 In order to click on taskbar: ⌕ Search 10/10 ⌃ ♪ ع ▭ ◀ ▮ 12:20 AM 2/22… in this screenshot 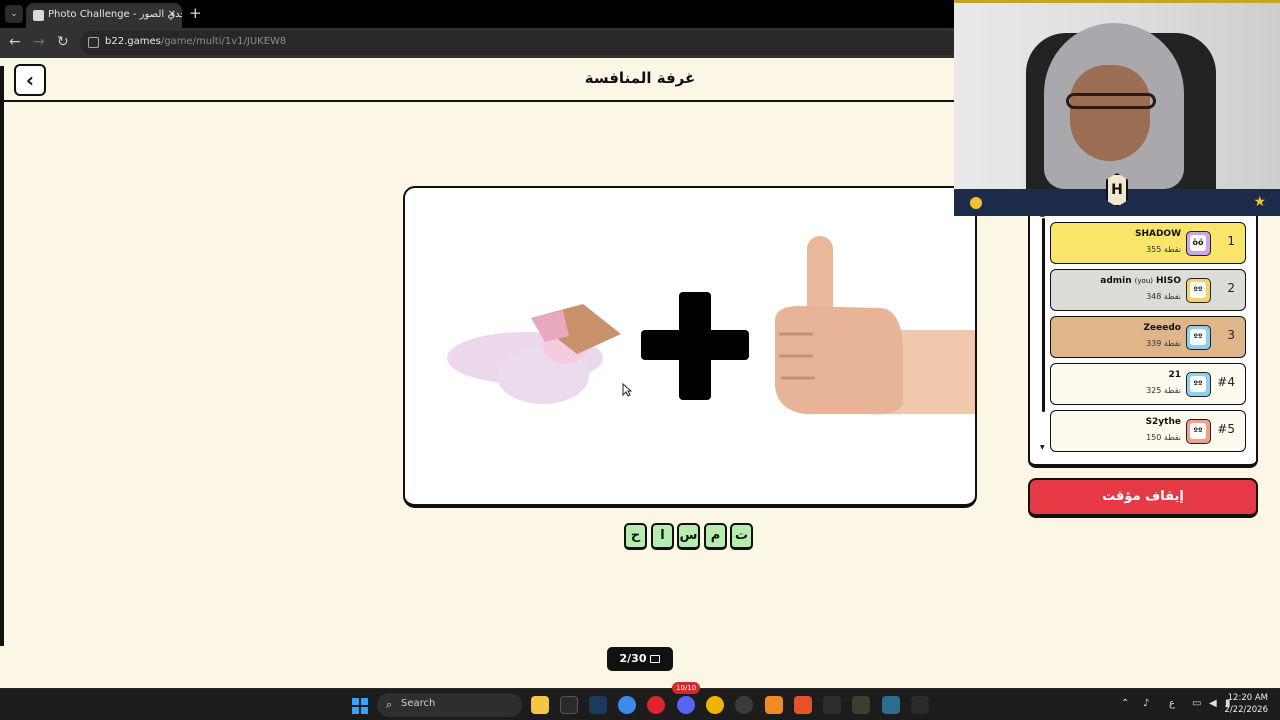, I will do `click(640, 701)`.